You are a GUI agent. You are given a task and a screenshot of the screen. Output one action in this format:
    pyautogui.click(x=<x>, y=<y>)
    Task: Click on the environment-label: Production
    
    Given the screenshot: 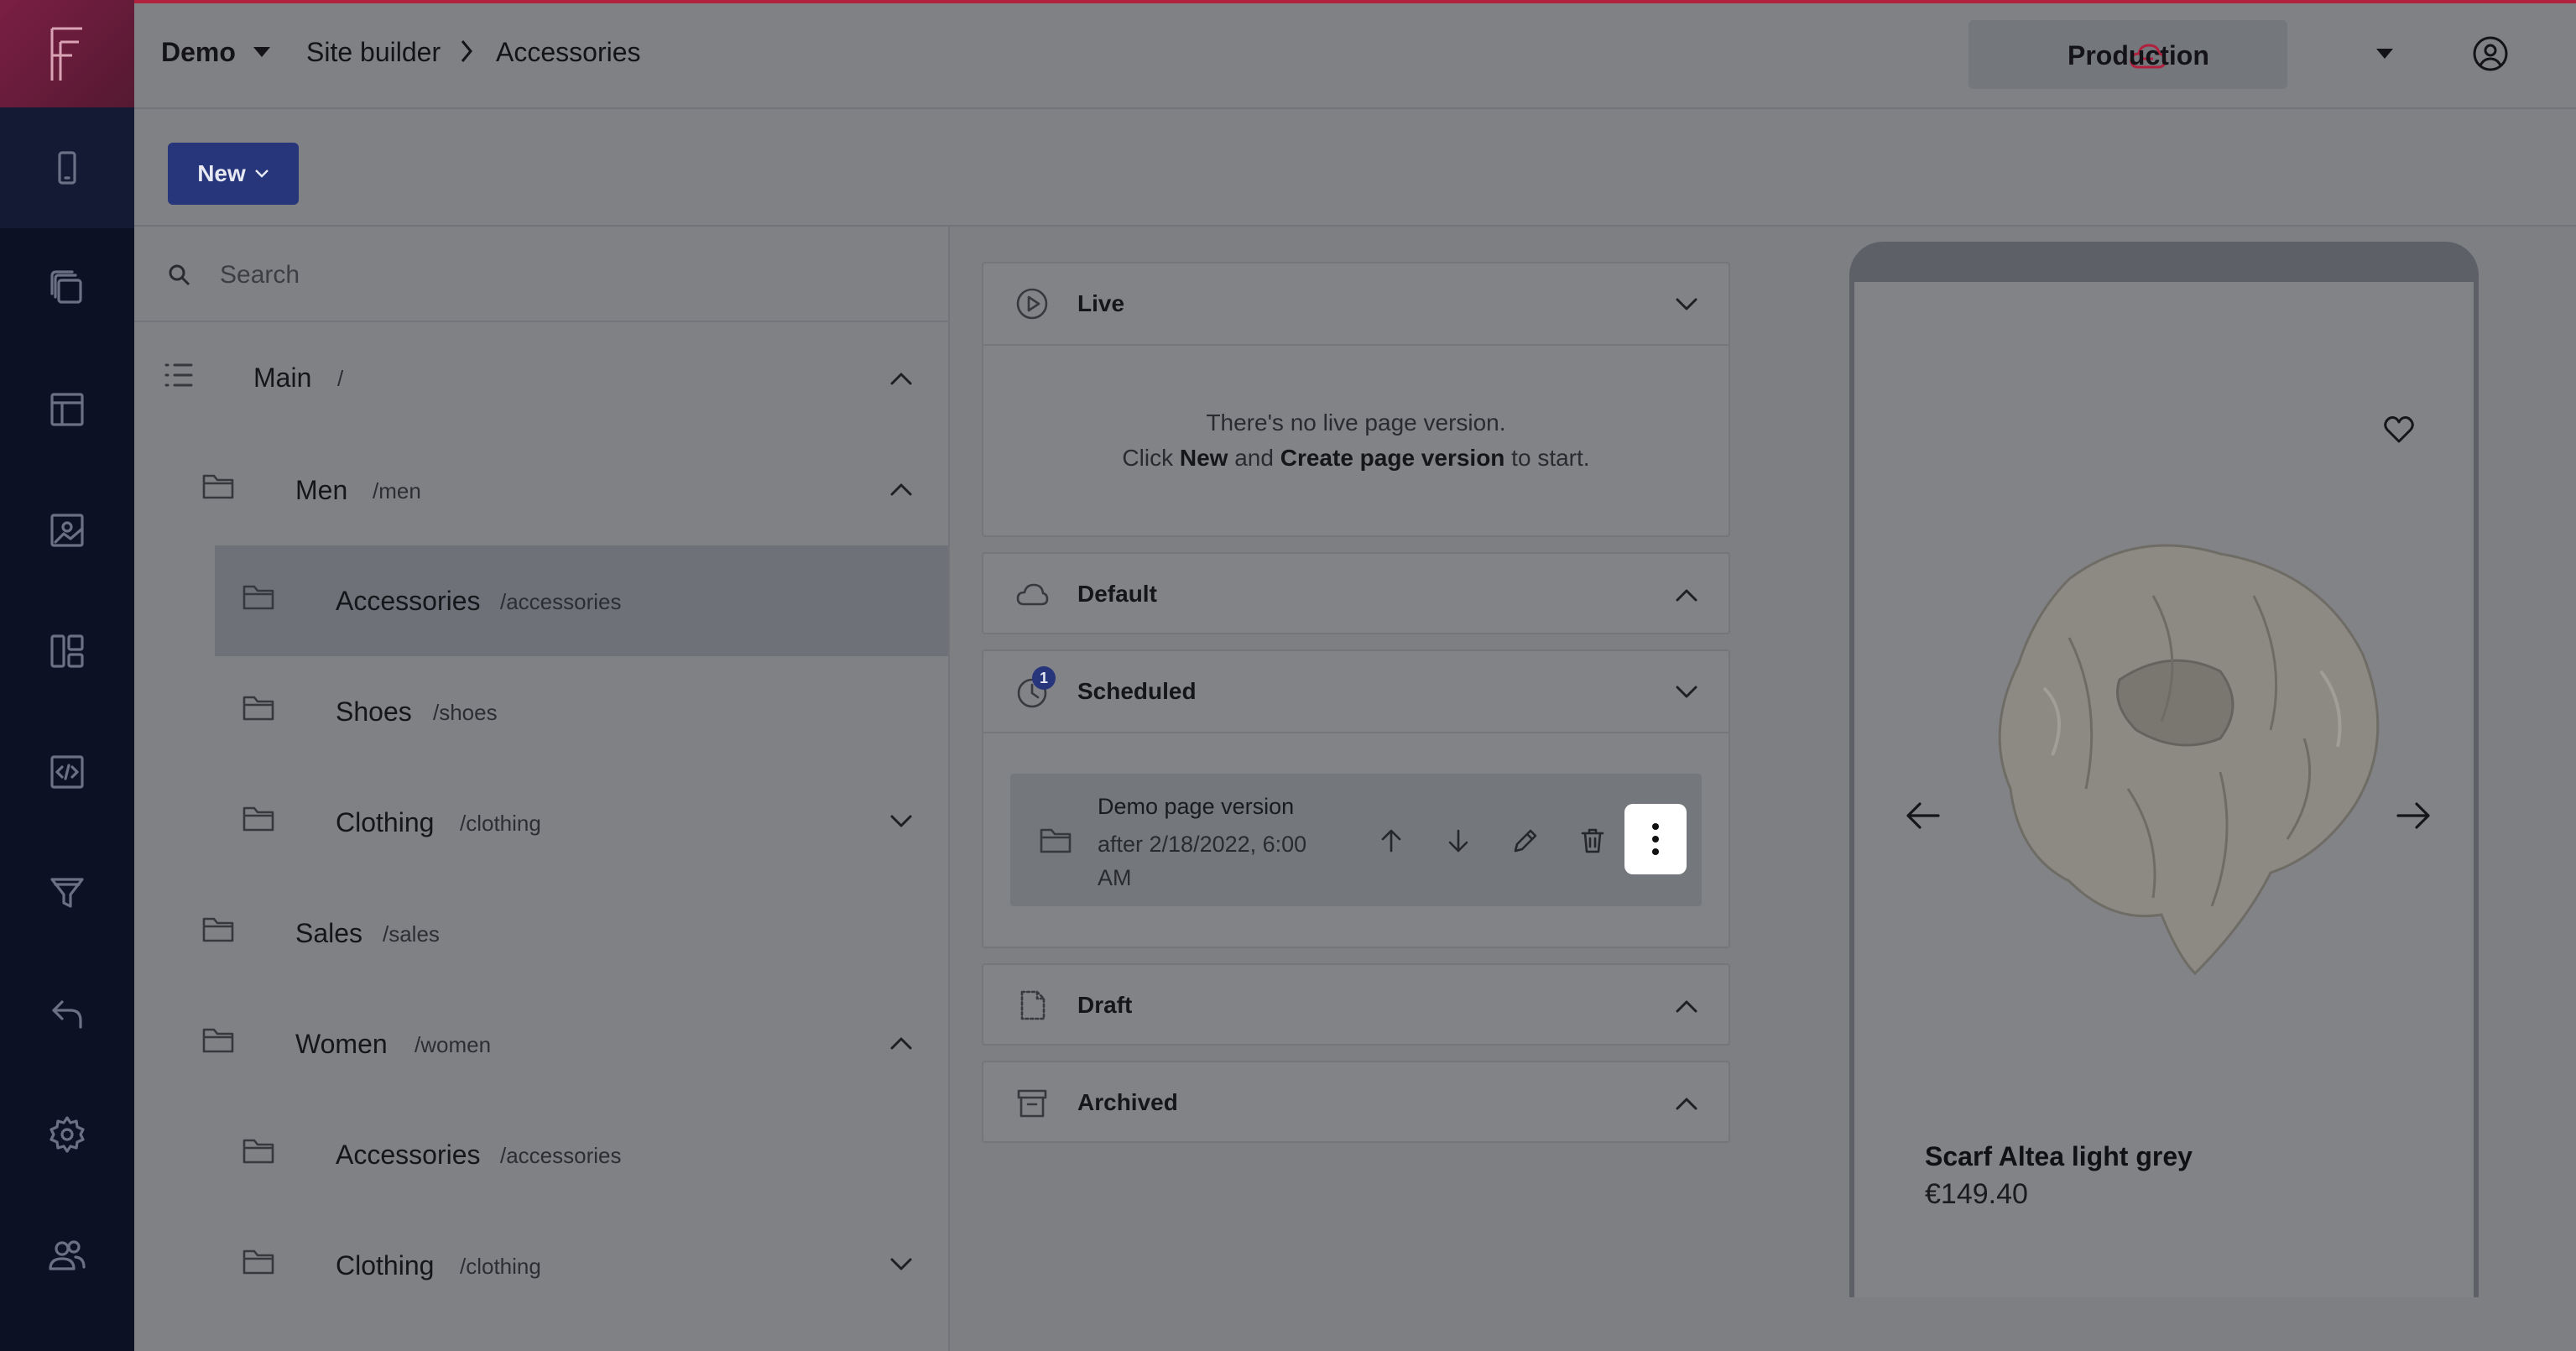 What is the action you would take?
    pyautogui.click(x=2138, y=55)
    